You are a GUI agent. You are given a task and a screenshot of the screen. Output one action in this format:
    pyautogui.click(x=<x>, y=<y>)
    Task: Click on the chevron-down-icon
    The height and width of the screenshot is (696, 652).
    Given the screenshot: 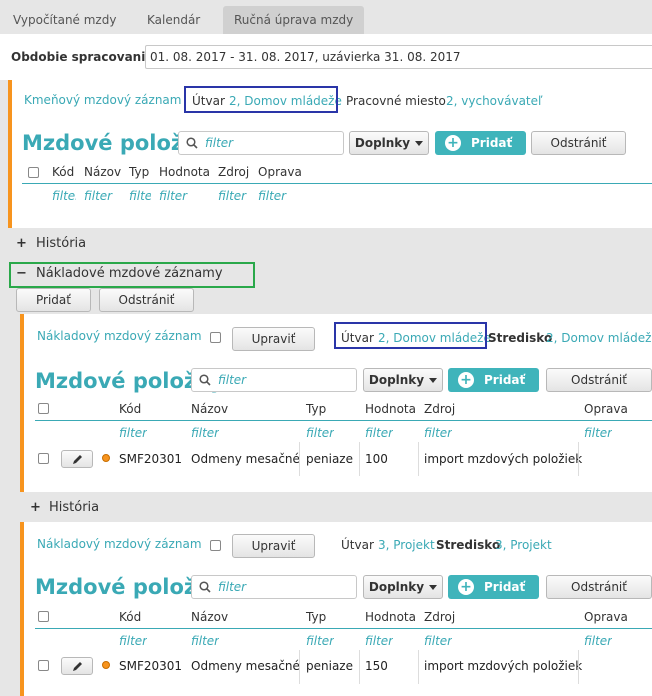 What is the action you would take?
    pyautogui.click(x=433, y=380)
    